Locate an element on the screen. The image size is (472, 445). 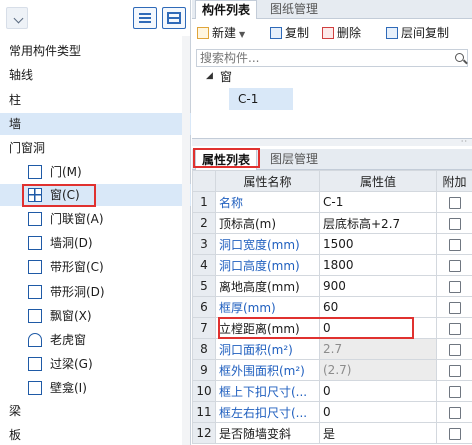
table-row: 8 洞口面积(m²) 2.7 is located at coordinates (332, 349).